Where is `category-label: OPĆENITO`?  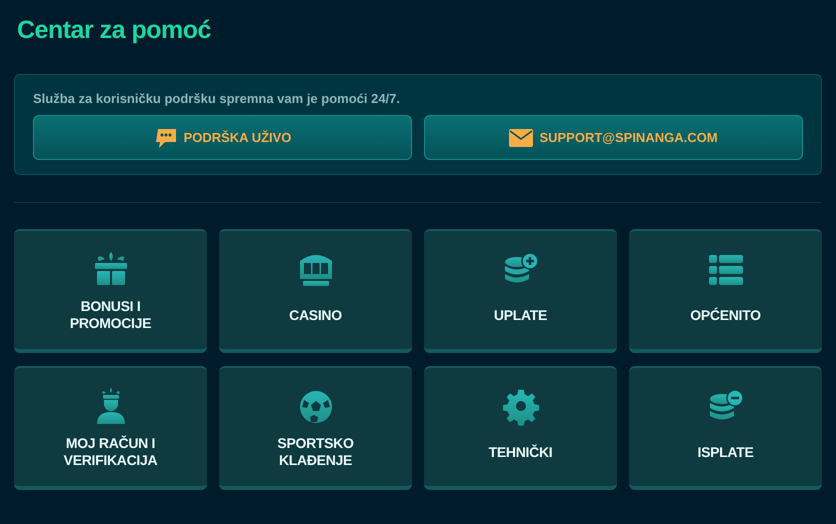 category-label: OPĆENITO is located at coordinates (725, 315).